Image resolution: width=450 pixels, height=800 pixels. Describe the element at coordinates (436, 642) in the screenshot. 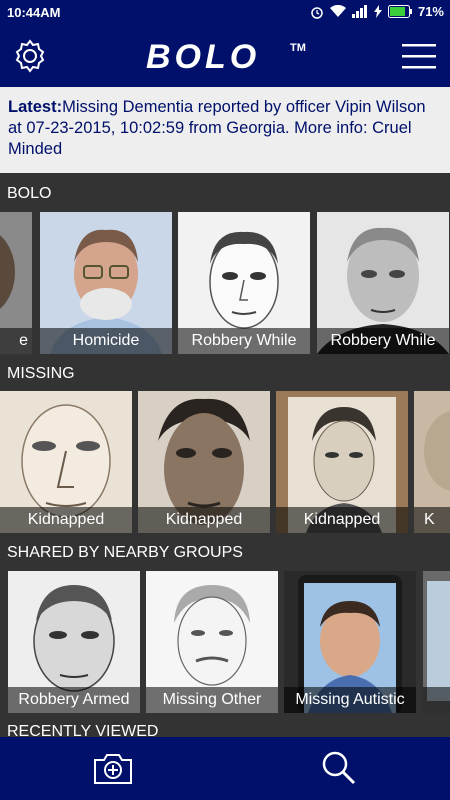

I see `shared-card` at that location.